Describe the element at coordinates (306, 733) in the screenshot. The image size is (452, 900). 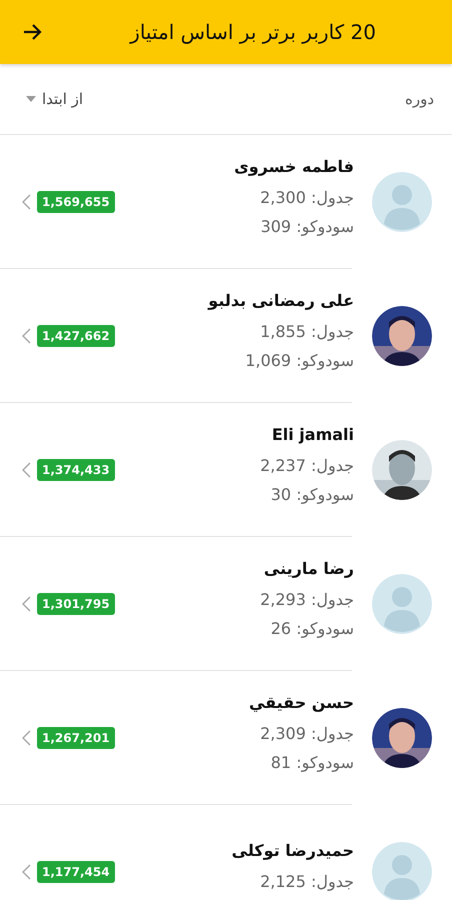
I see `user-stat: جدول: 2,309` at that location.